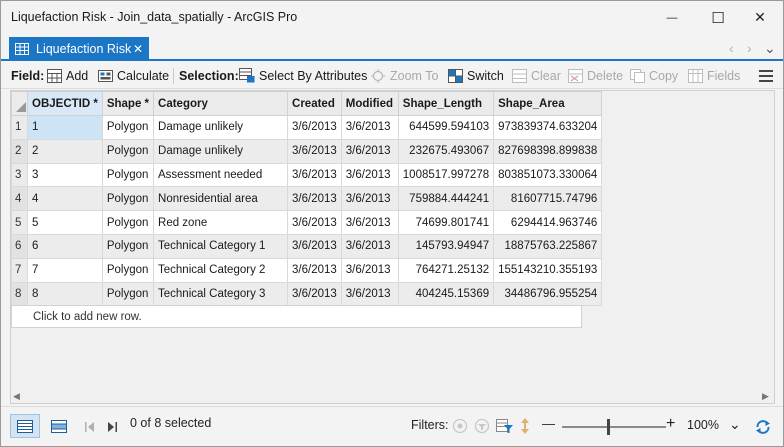  I want to click on row-header: 4, so click(19, 199).